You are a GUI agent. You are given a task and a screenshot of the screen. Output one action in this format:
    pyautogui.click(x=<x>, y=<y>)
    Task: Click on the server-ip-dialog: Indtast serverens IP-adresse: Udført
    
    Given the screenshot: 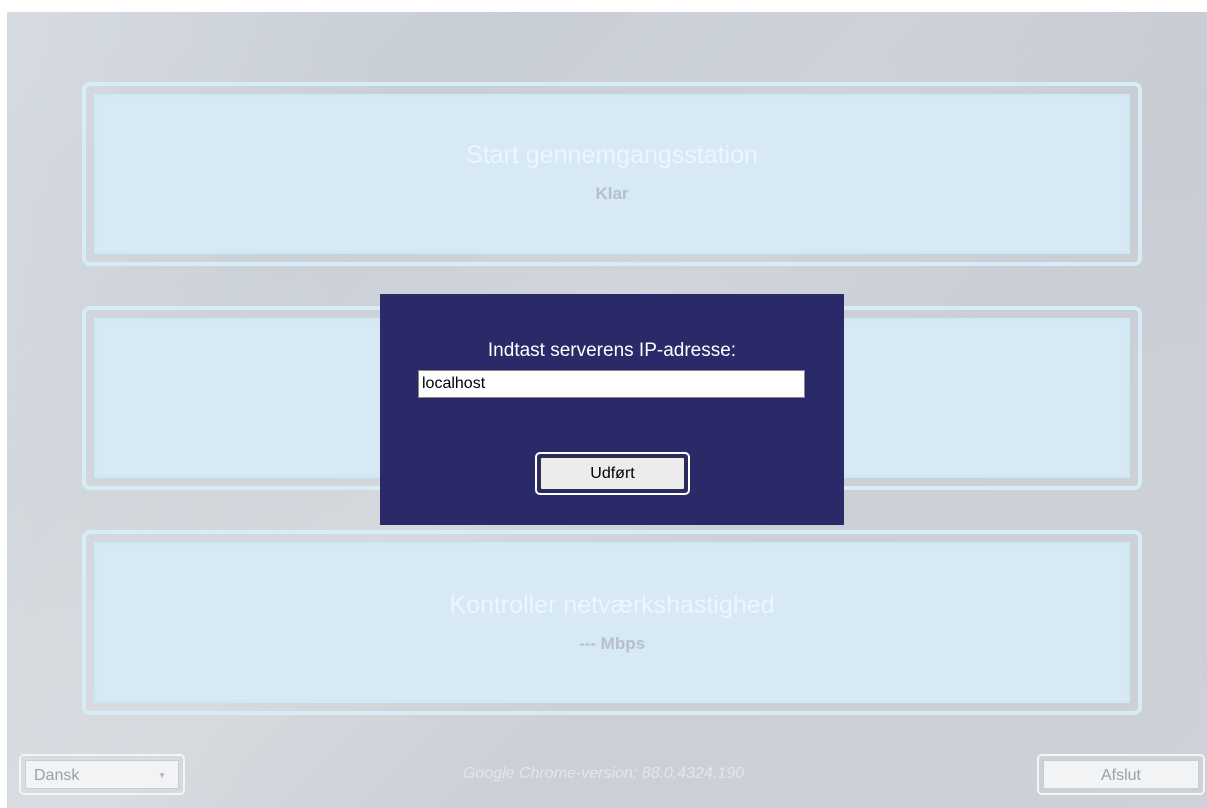 What is the action you would take?
    pyautogui.click(x=612, y=409)
    